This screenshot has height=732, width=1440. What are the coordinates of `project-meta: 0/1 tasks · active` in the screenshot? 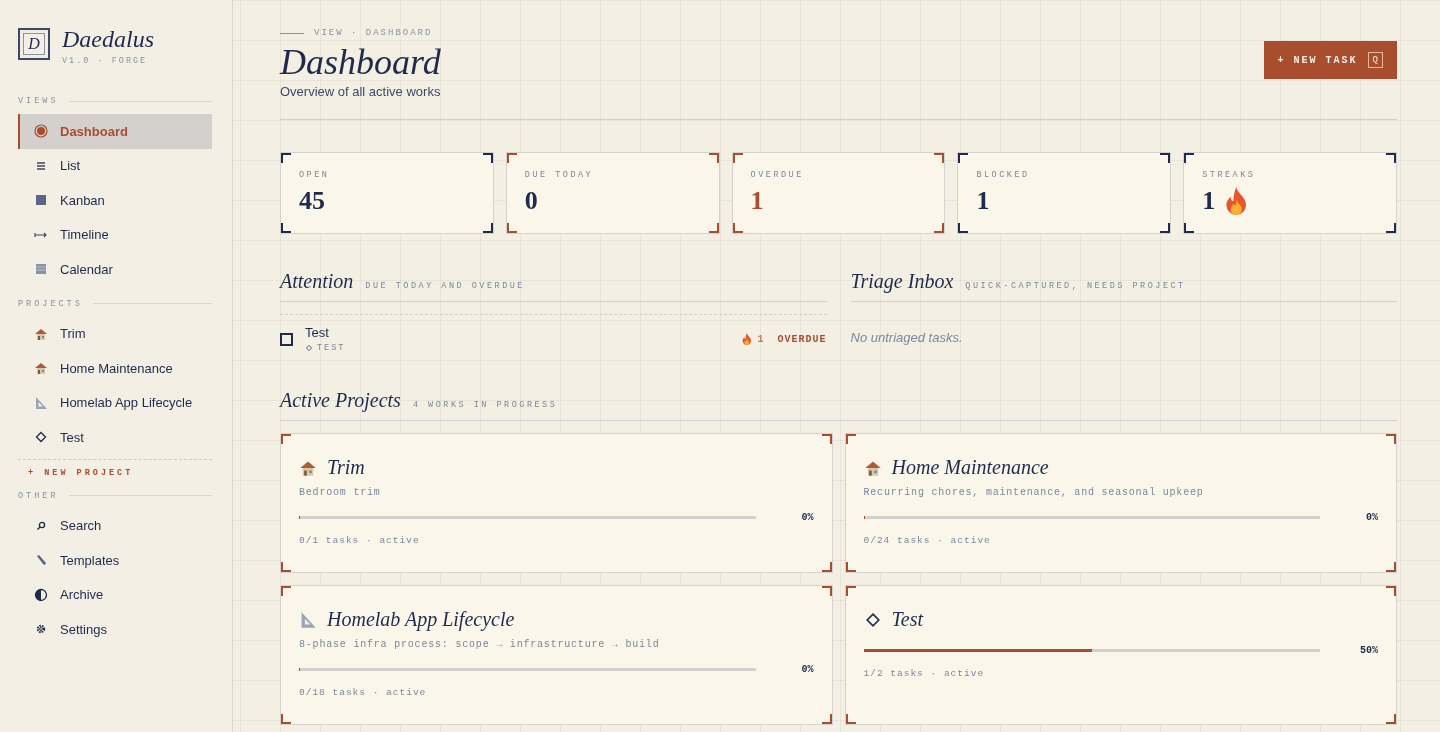 It's located at (360, 540).